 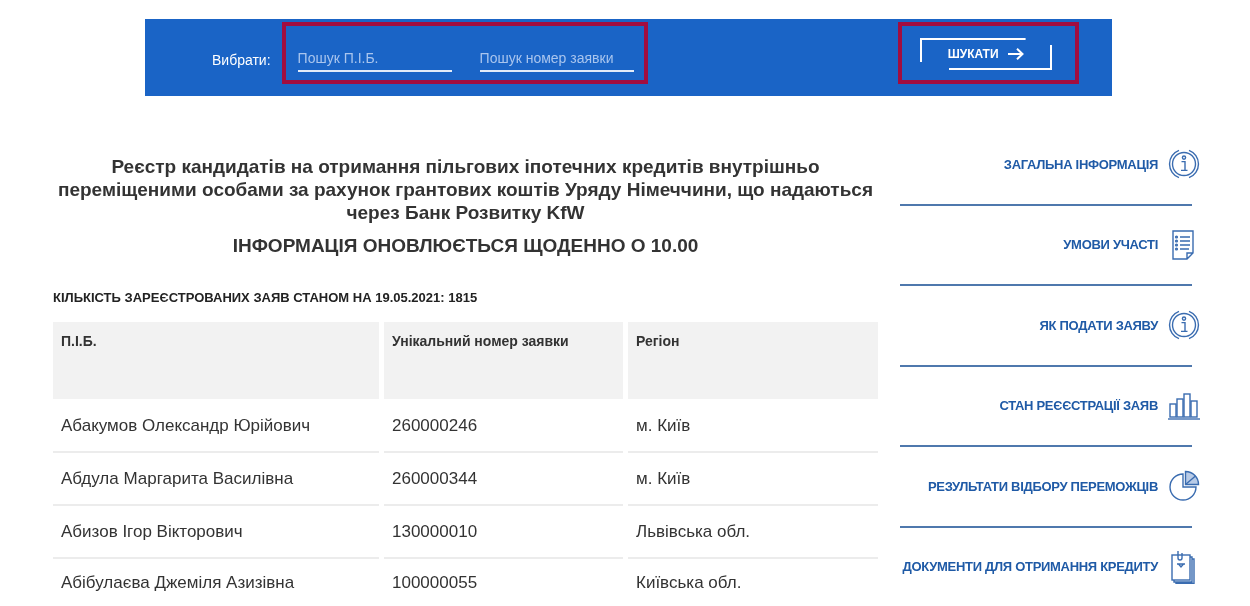 What do you see at coordinates (1183, 244) in the screenshot?
I see `document-list-icon` at bounding box center [1183, 244].